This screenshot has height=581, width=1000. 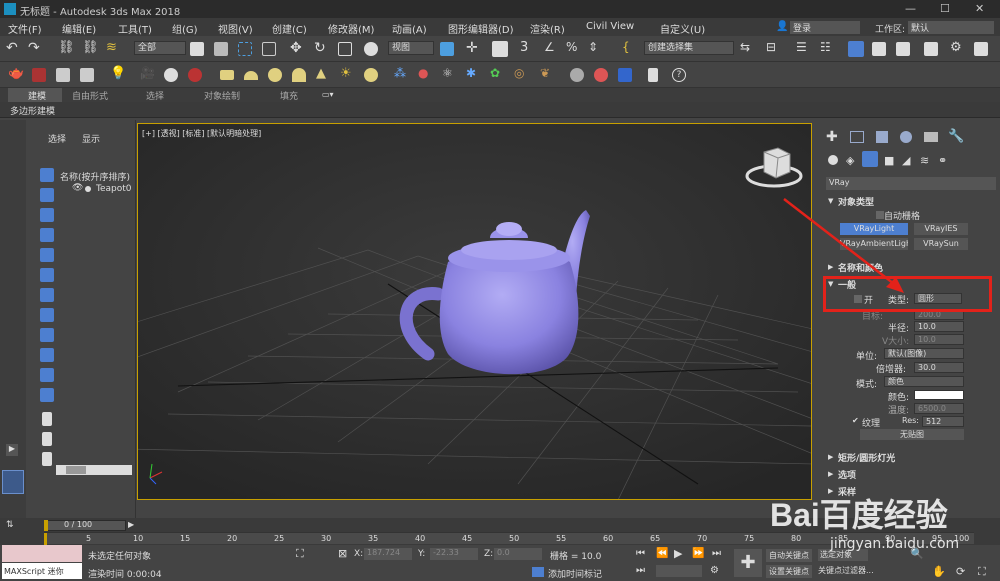 What do you see at coordinates (195, 75) in the screenshot?
I see `vray-mesh-icon` at bounding box center [195, 75].